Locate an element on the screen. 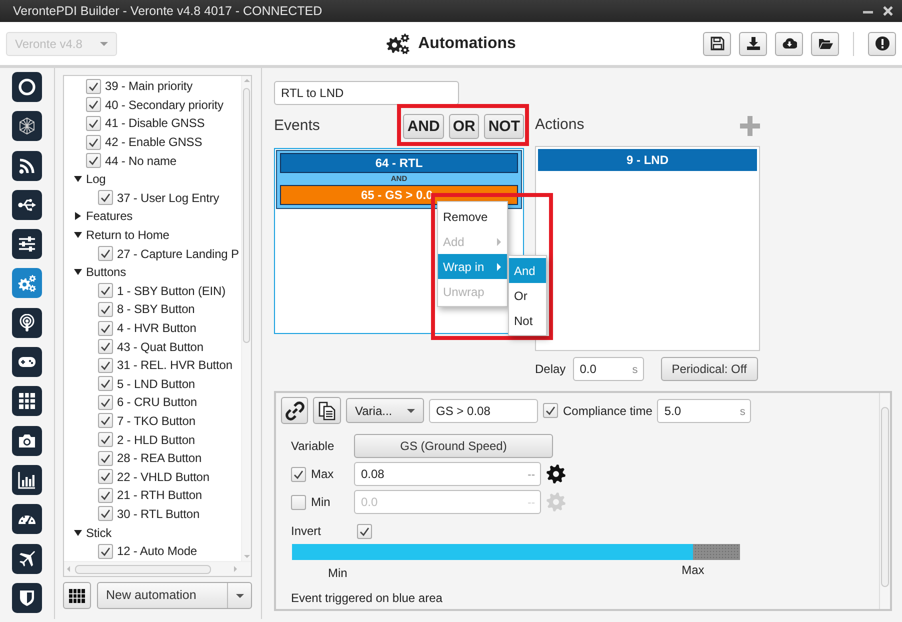 The image size is (902, 622). name-field: RTL to LND is located at coordinates (366, 93).